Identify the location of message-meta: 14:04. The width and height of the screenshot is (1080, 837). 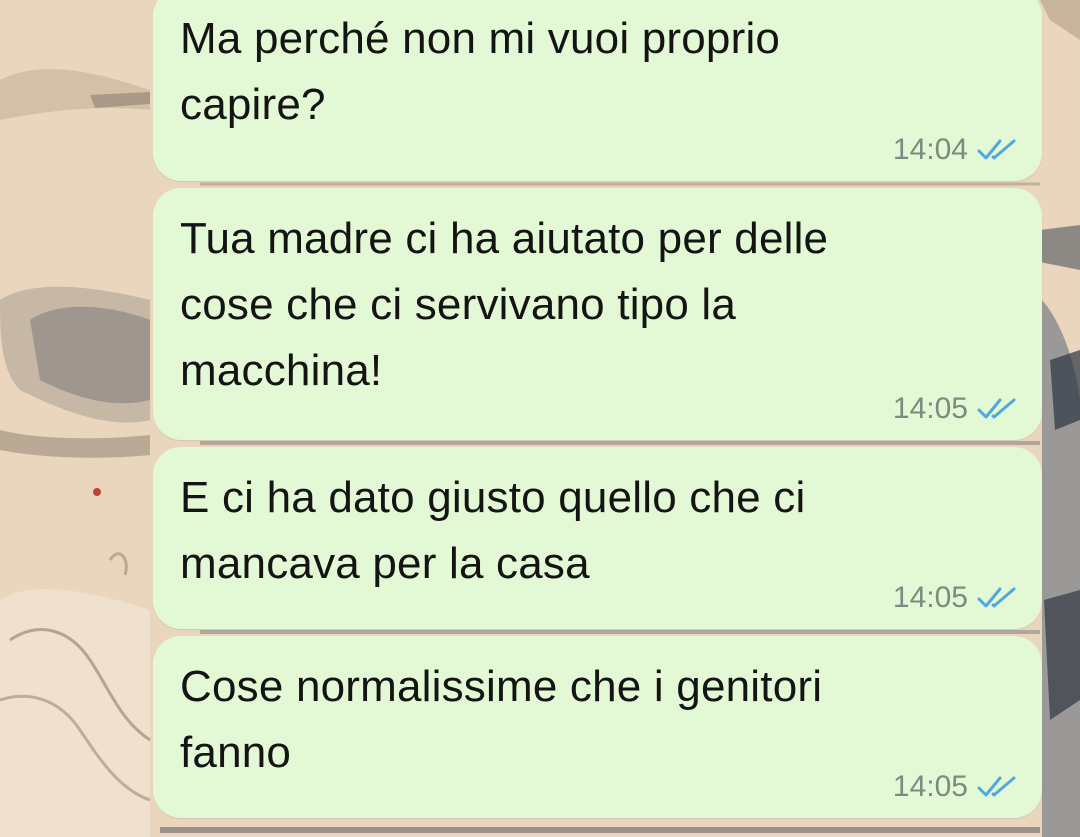
(955, 150).